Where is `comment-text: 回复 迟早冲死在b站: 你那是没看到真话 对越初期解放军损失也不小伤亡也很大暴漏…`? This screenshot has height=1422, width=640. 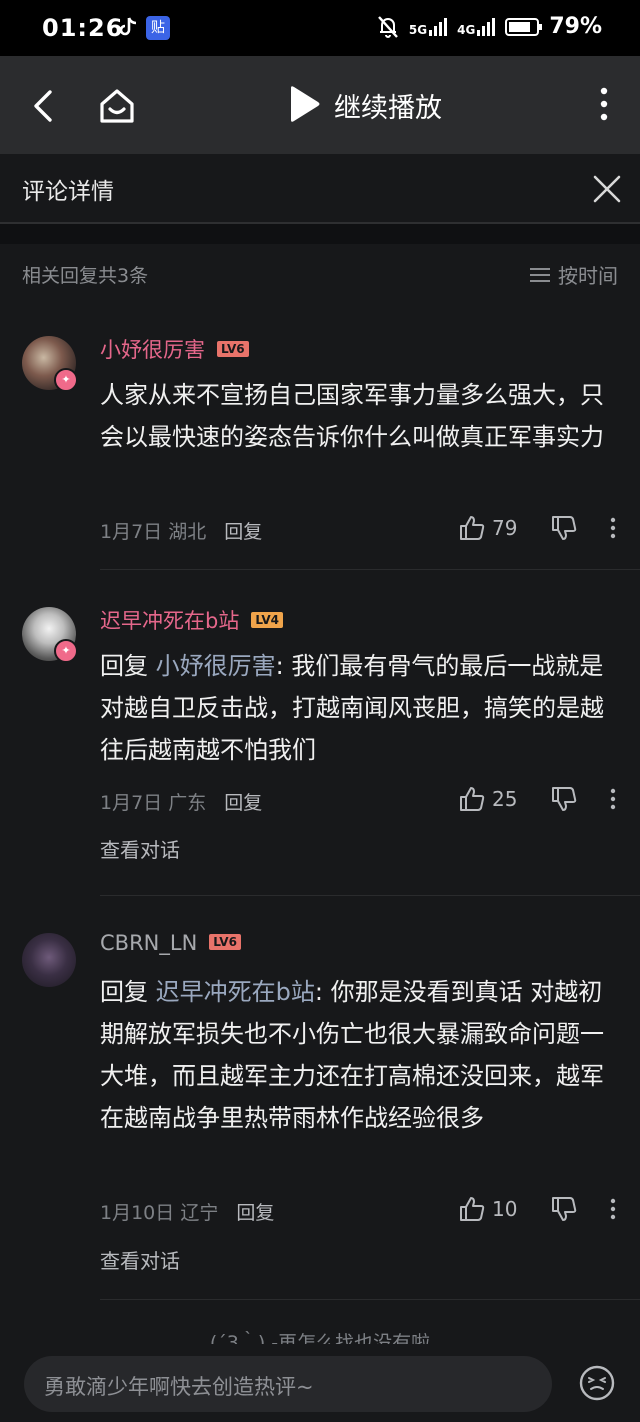 comment-text: 回复 迟早冲死在b站: 你那是没看到真话 对越初期解放军损失也不小伤亡也很大暴漏… is located at coordinates (360, 1055).